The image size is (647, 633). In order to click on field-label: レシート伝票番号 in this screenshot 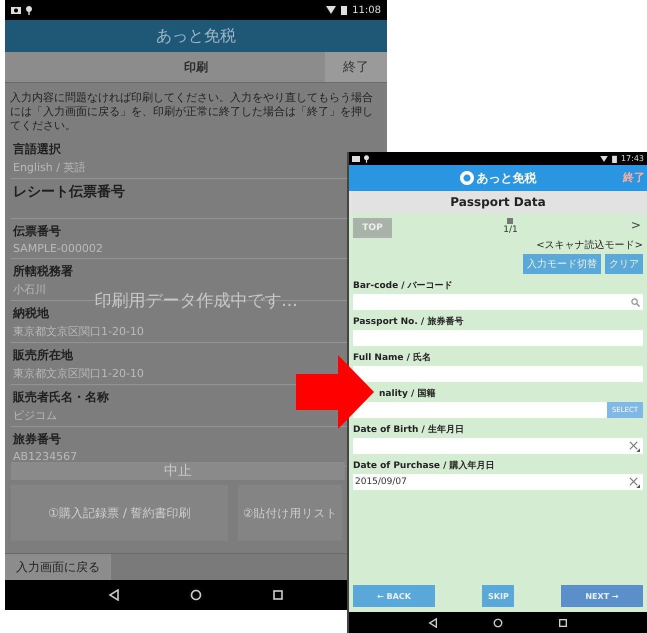, I will do `click(69, 192)`.